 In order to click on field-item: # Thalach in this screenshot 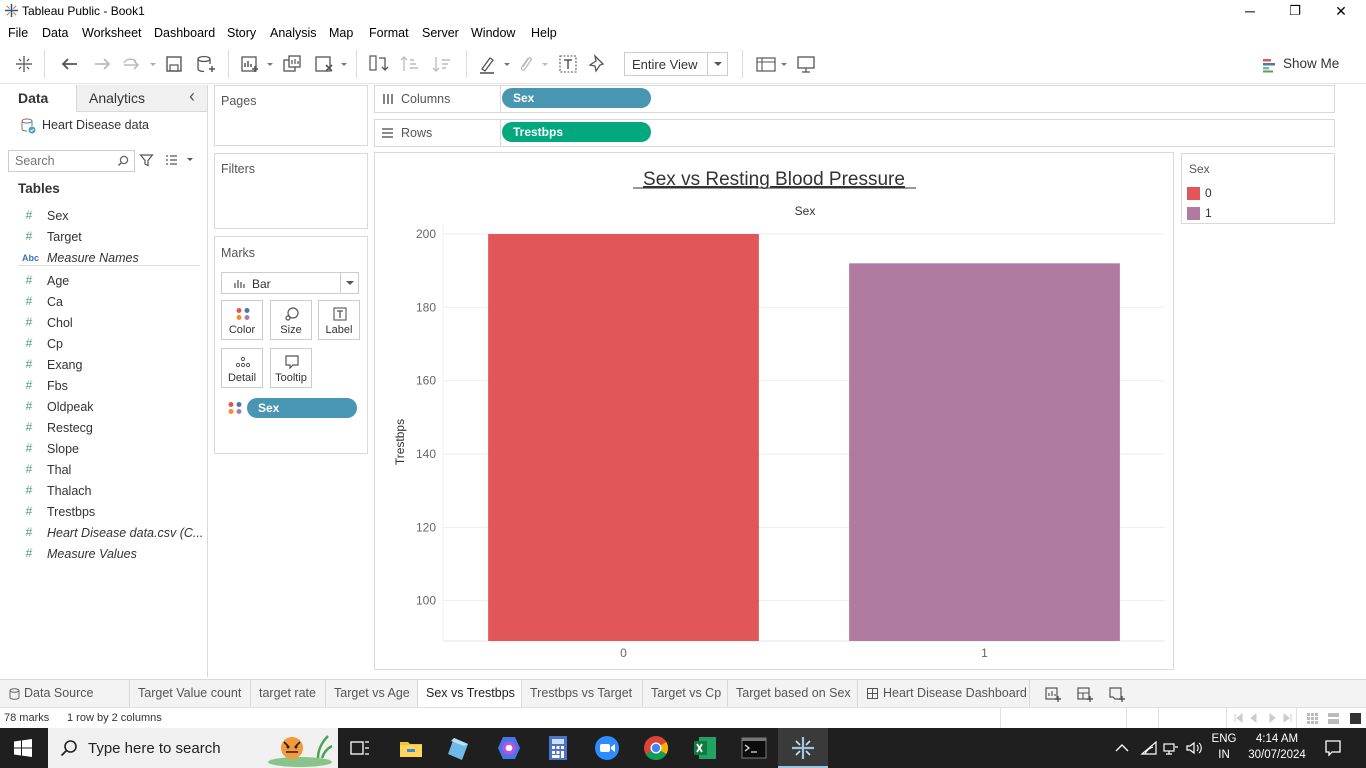, I will do `click(103, 490)`.